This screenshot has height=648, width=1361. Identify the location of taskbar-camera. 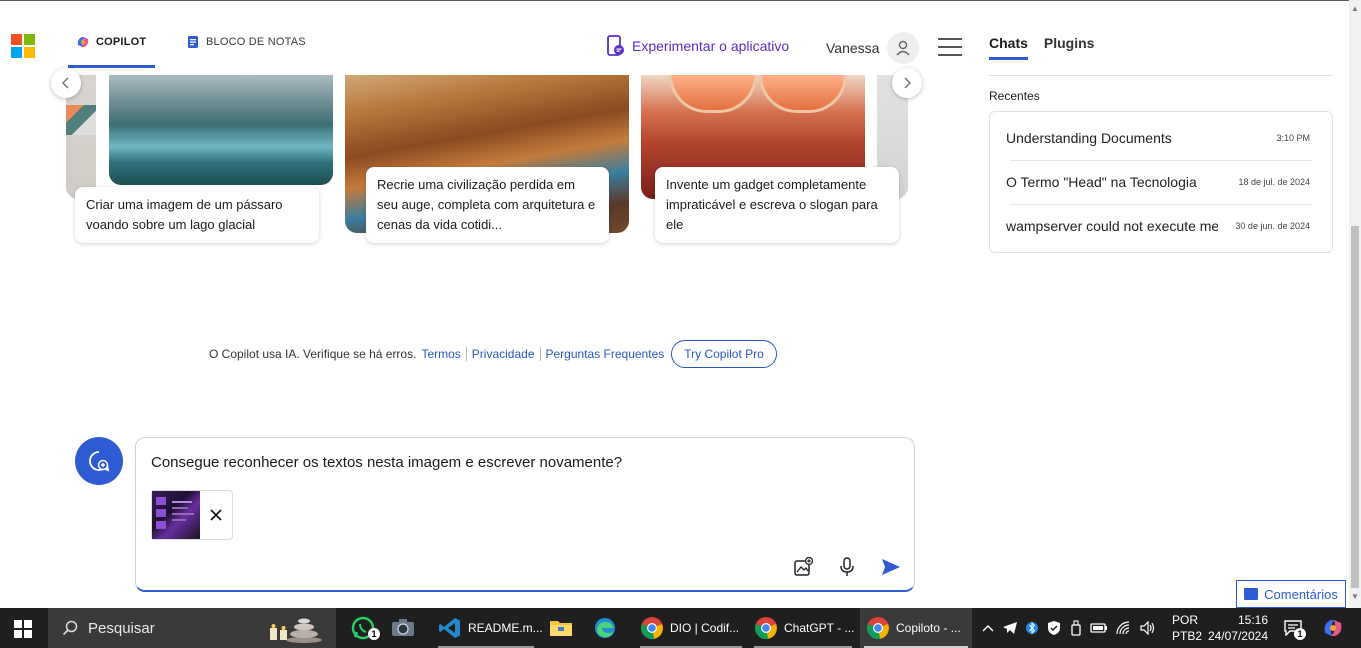
(406, 628).